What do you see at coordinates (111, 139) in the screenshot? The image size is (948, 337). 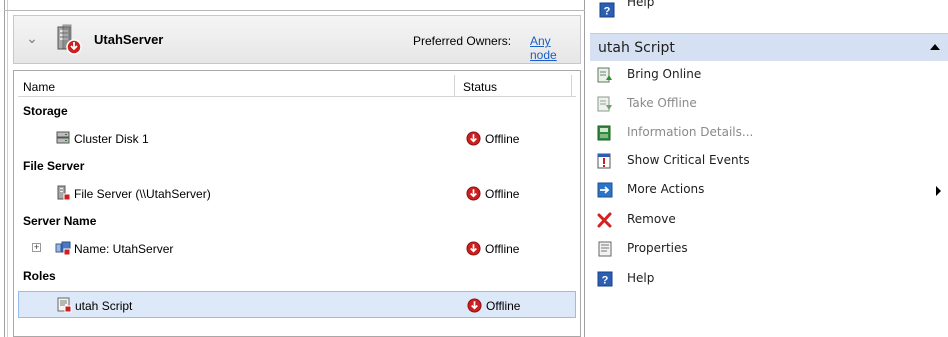 I see `row-name: Cluster Disk 1` at bounding box center [111, 139].